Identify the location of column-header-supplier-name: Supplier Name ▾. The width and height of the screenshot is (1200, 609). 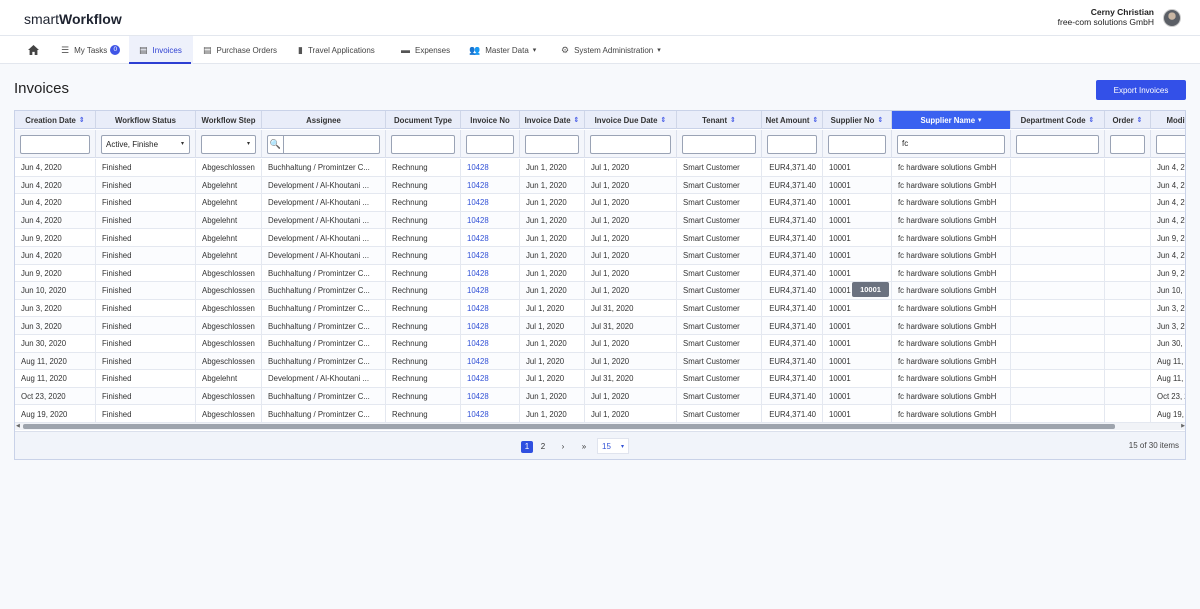
(951, 120).